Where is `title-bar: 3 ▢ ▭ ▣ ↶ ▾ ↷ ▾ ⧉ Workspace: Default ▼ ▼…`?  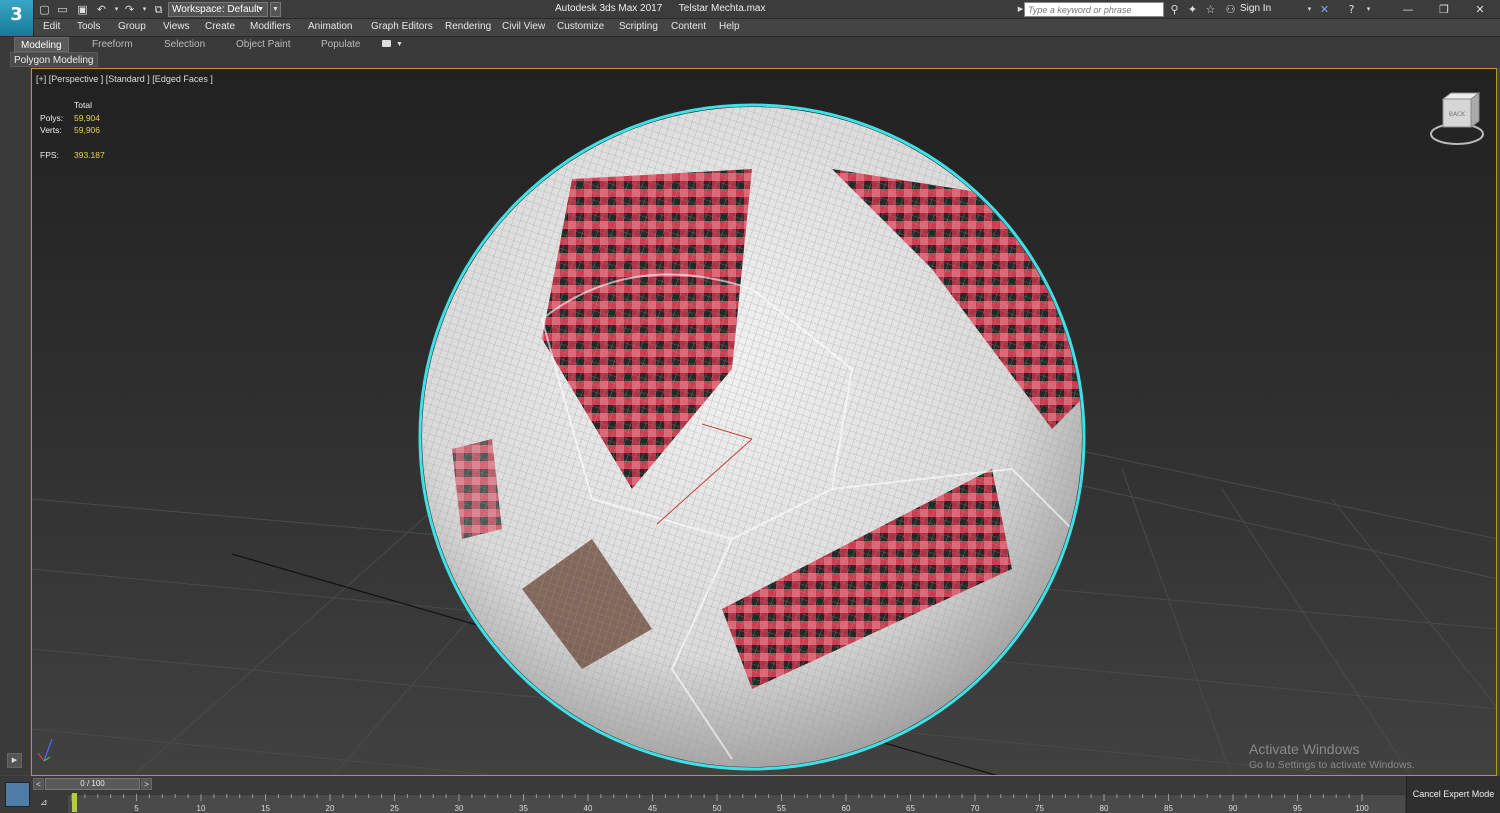 title-bar: 3 ▢ ▭ ▣ ↶ ▾ ↷ ▾ ⧉ Workspace: Default ▼ ▼… is located at coordinates (750, 18).